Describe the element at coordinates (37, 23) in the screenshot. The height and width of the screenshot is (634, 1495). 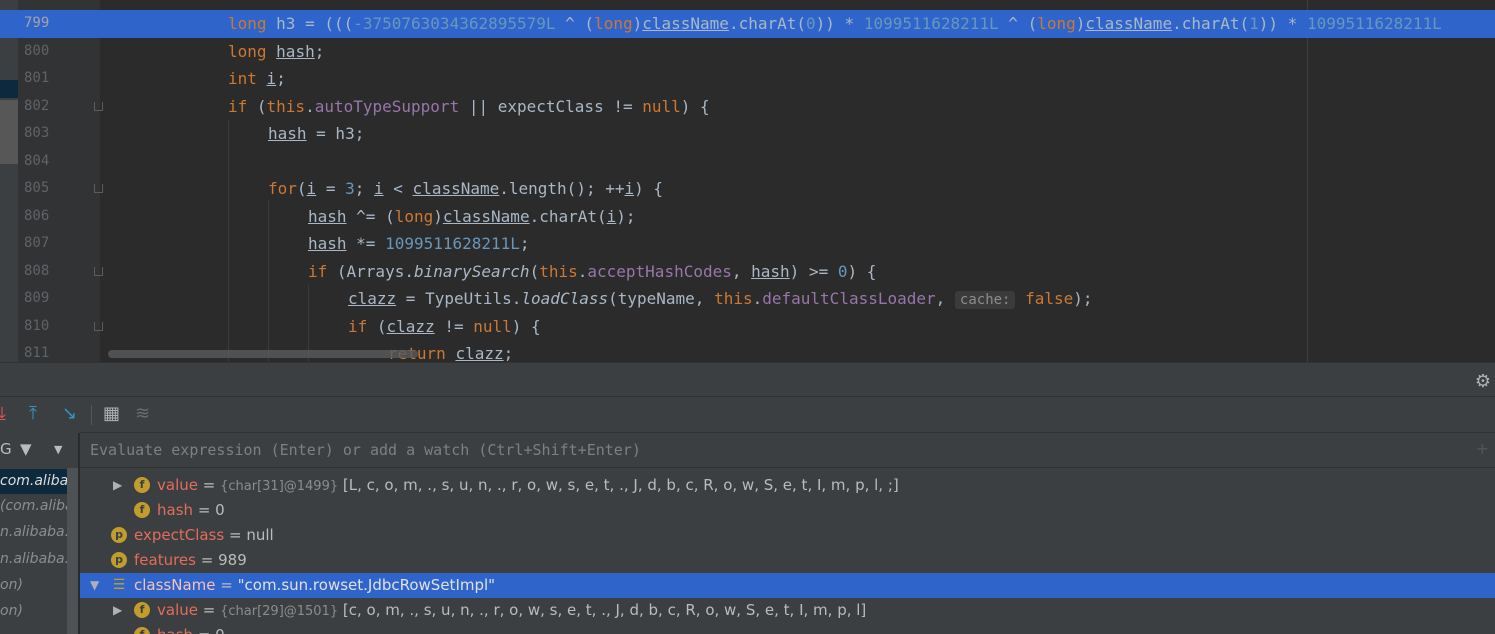
I see `line-number: 799` at that location.